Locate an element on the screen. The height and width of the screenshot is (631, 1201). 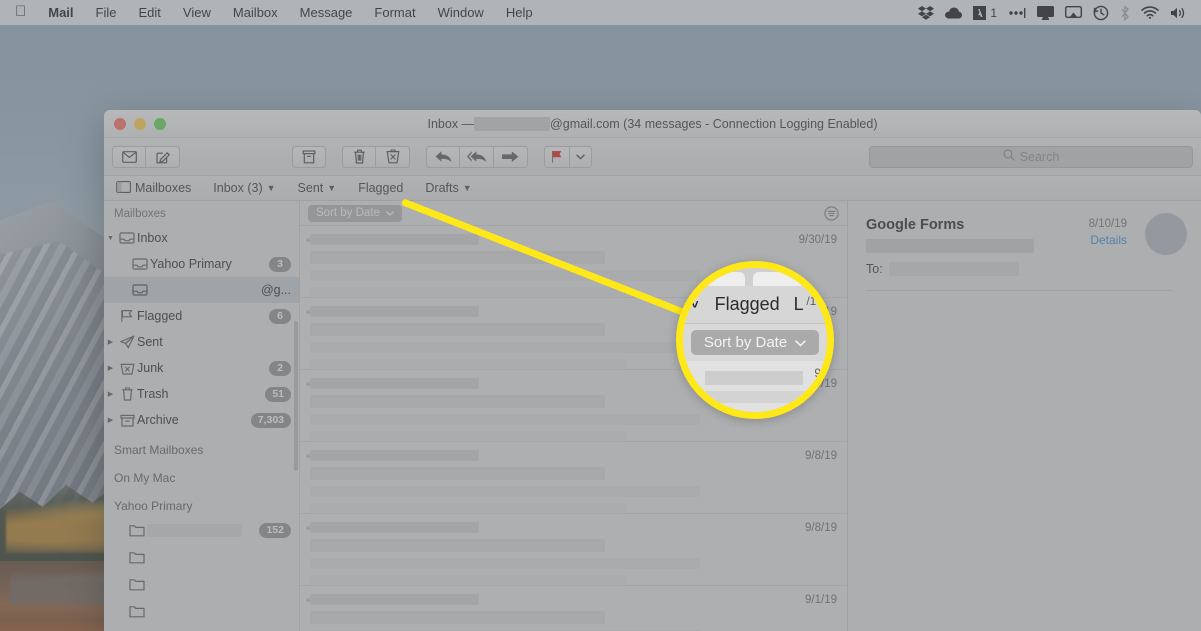
dropbox-icon is located at coordinates (926, 12).